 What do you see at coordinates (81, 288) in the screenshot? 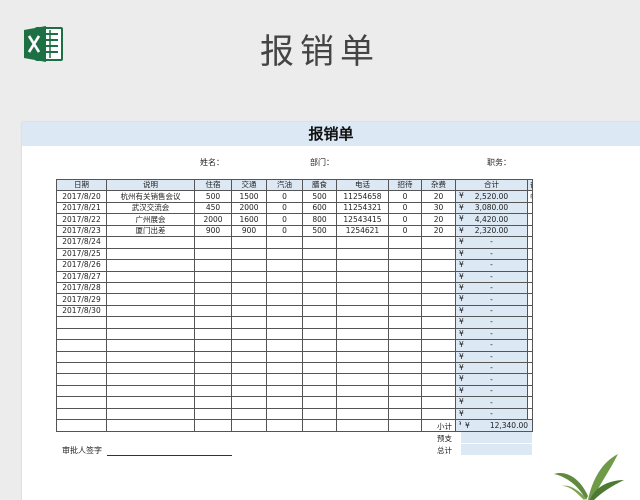
I see `cell-date: 2017/8/28` at bounding box center [81, 288].